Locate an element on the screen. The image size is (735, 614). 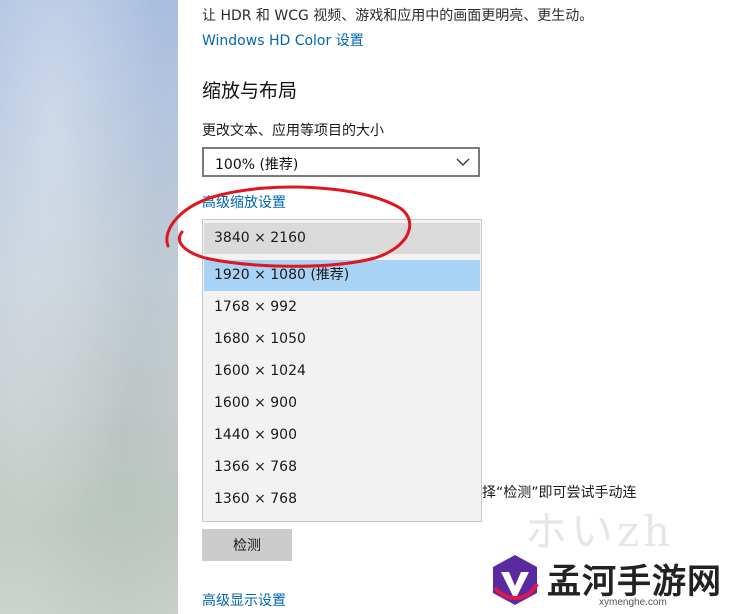
resolution-option: 1920 × 1080 (推荐) is located at coordinates (342, 275).